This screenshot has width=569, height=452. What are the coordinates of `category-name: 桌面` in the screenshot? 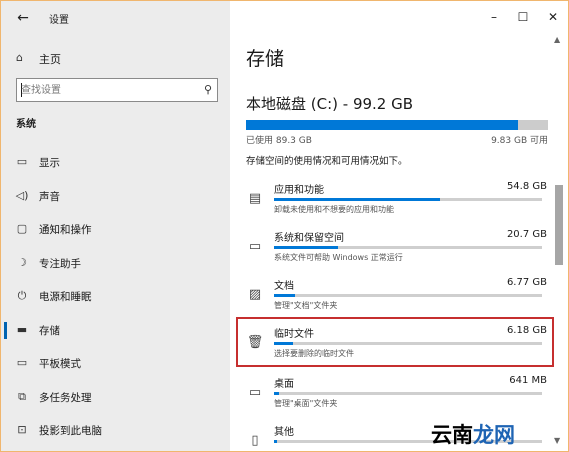 It's located at (284, 384).